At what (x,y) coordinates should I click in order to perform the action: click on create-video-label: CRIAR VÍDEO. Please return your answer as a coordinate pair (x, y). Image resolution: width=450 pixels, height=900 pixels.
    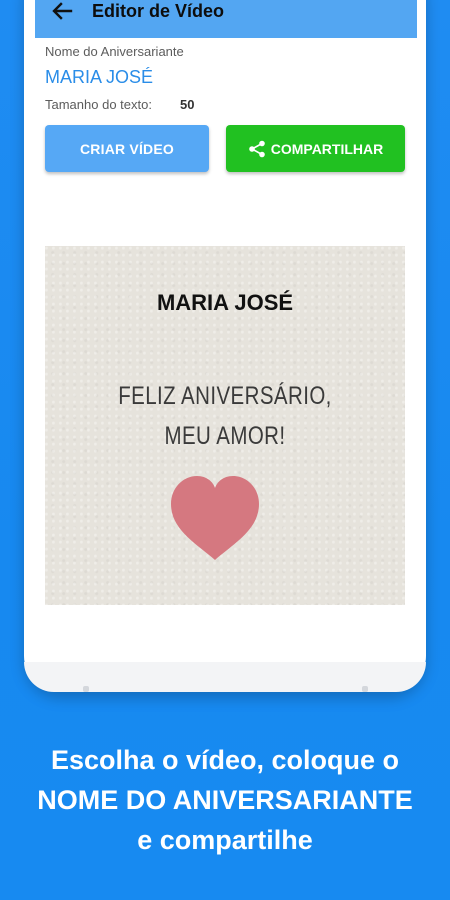
    Looking at the image, I should click on (127, 148).